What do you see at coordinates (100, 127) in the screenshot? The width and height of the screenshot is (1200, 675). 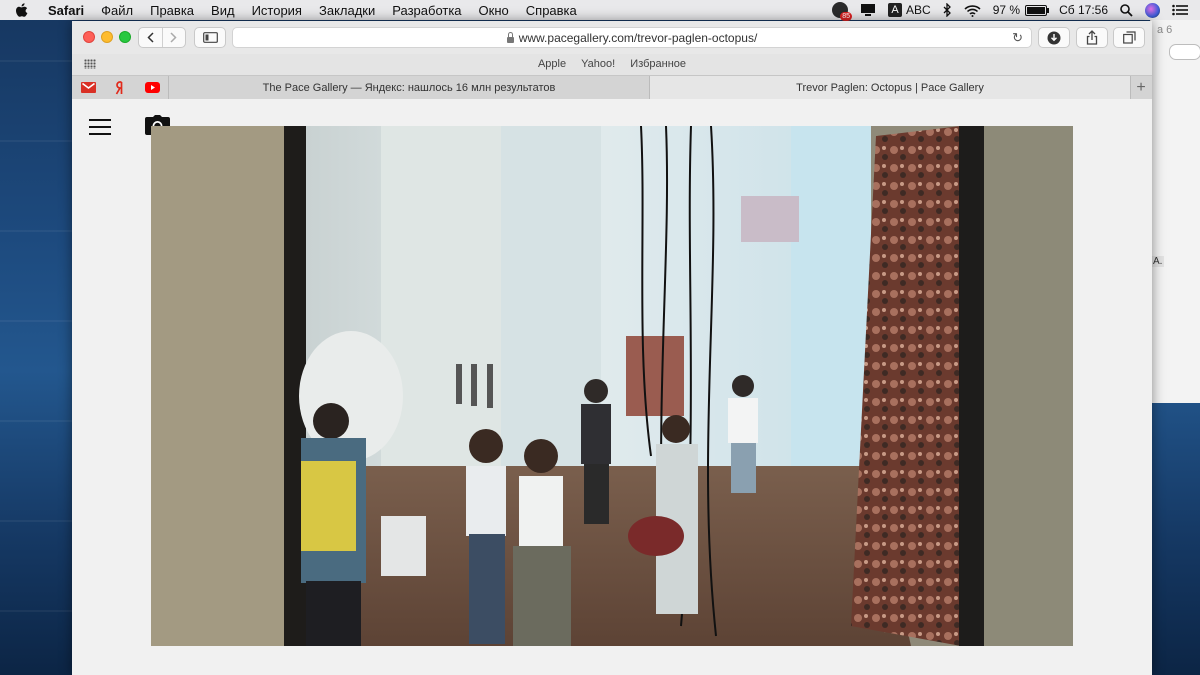 I see `hamburger-menu-icon` at bounding box center [100, 127].